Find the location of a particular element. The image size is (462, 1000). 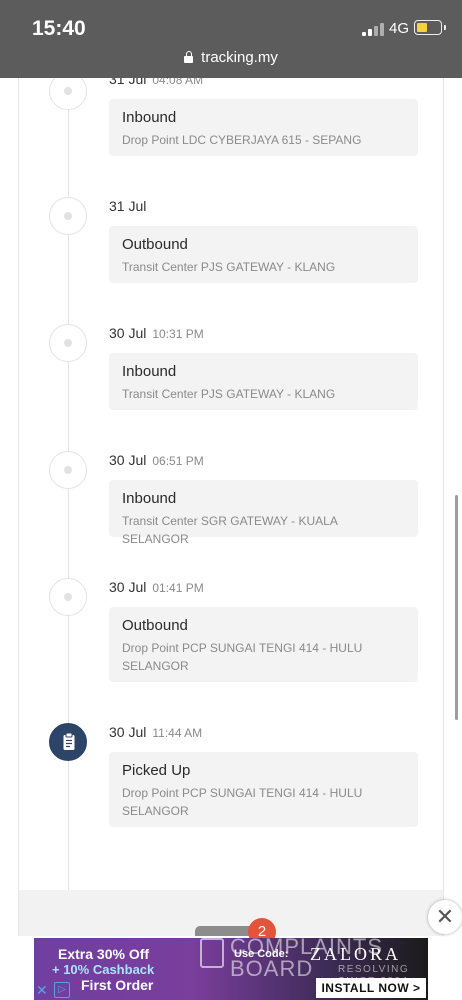

close-ad-button: ✕ is located at coordinates (445, 917).